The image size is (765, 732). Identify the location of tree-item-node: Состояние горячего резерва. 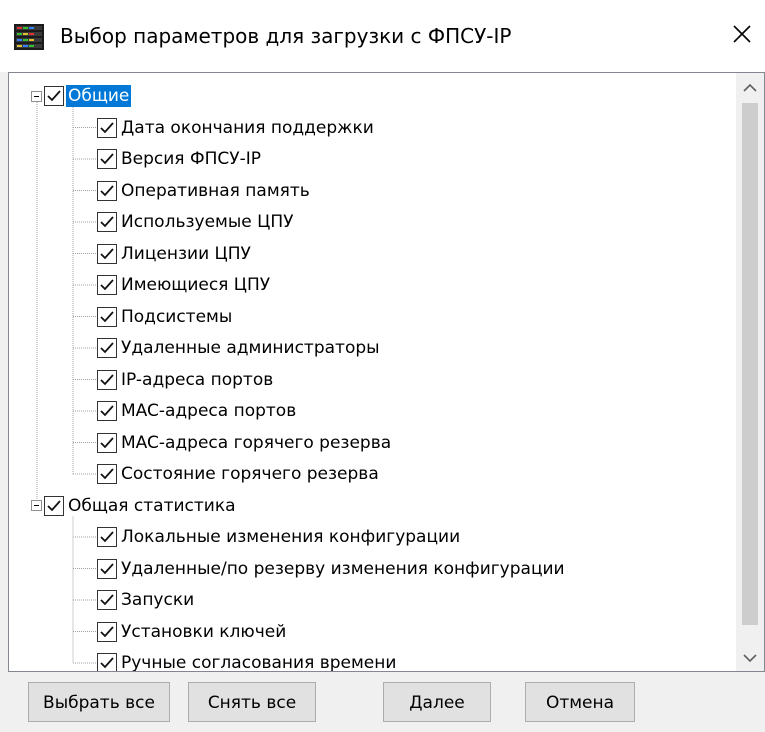
(239, 474).